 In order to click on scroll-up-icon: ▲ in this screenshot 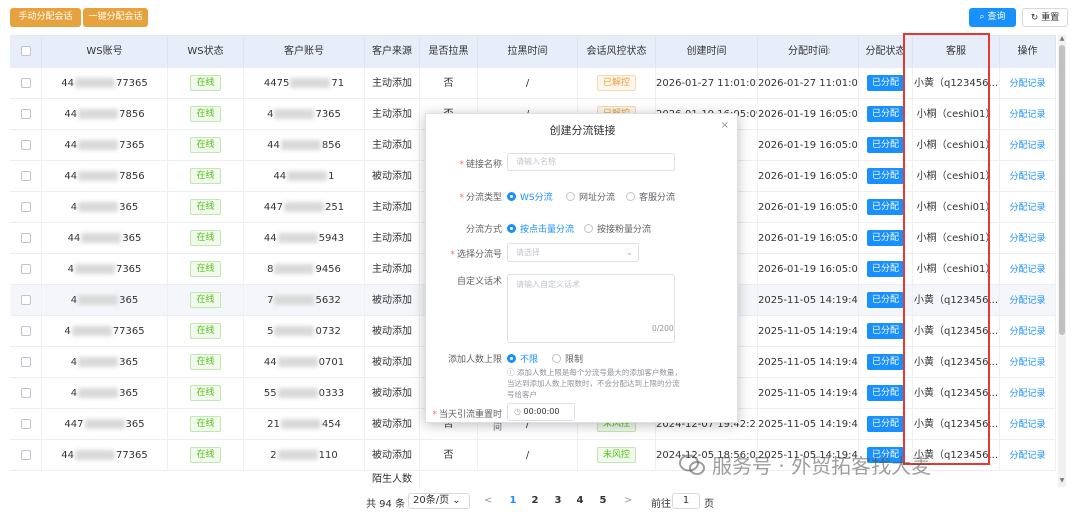, I will do `click(1062, 39)`.